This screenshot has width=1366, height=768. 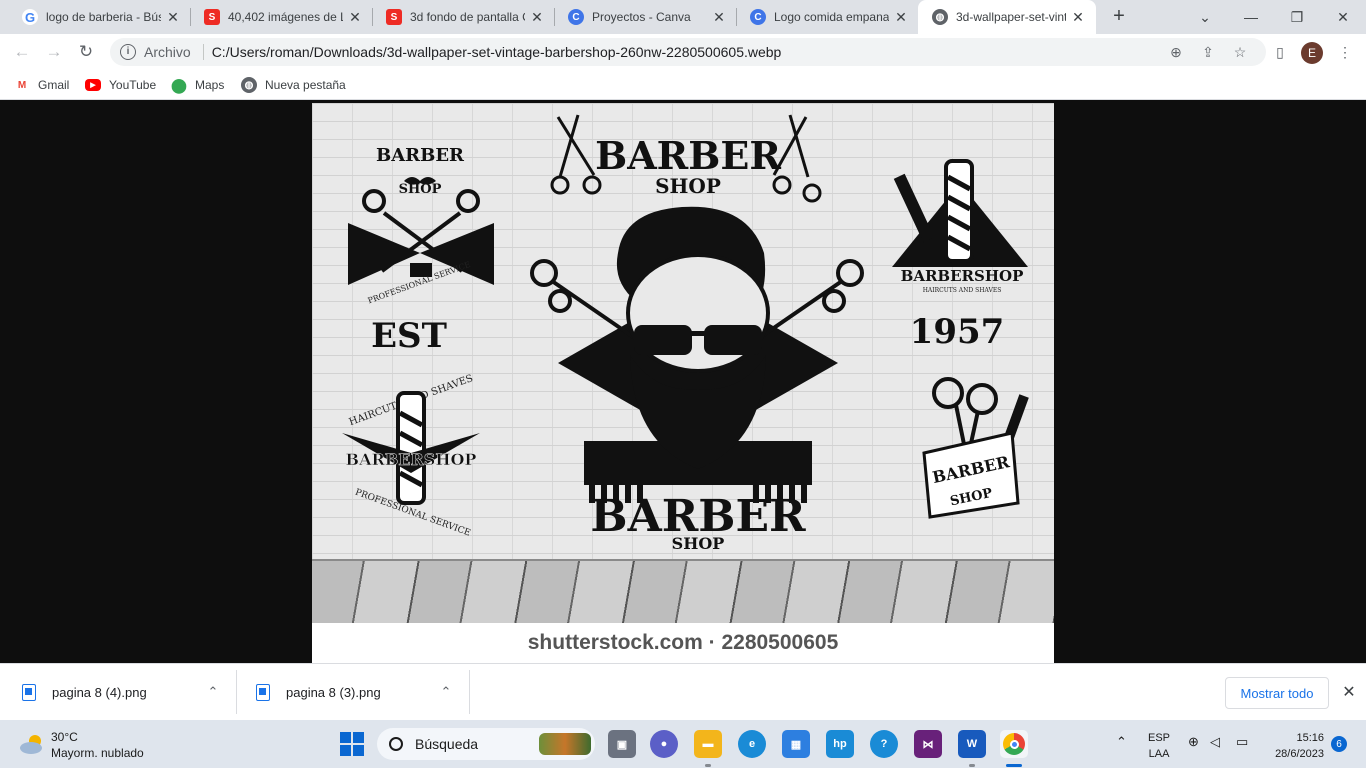 What do you see at coordinates (565, 744) in the screenshot?
I see `search-highlight-image` at bounding box center [565, 744].